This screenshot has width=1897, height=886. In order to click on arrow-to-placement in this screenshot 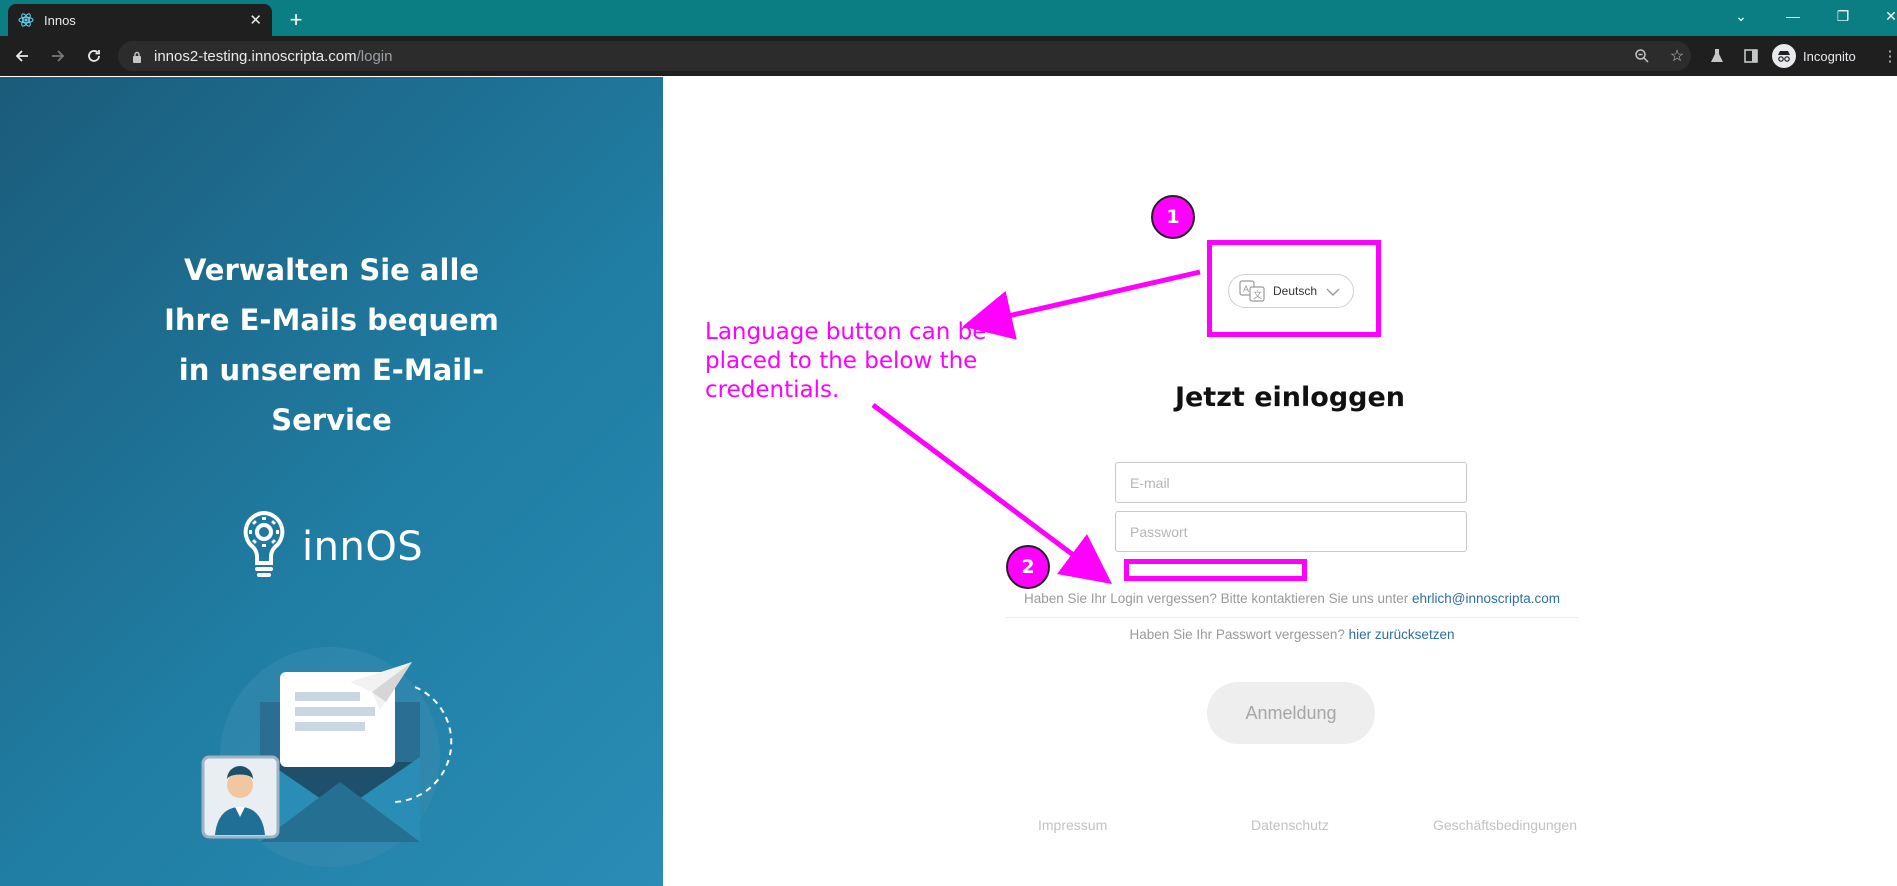, I will do `click(992, 493)`.